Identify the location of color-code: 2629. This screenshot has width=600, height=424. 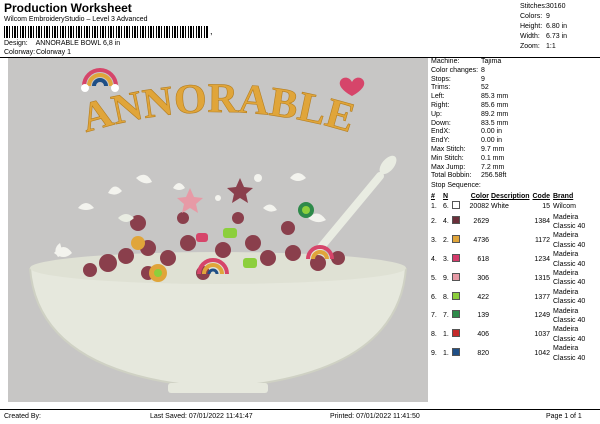
(481, 222).